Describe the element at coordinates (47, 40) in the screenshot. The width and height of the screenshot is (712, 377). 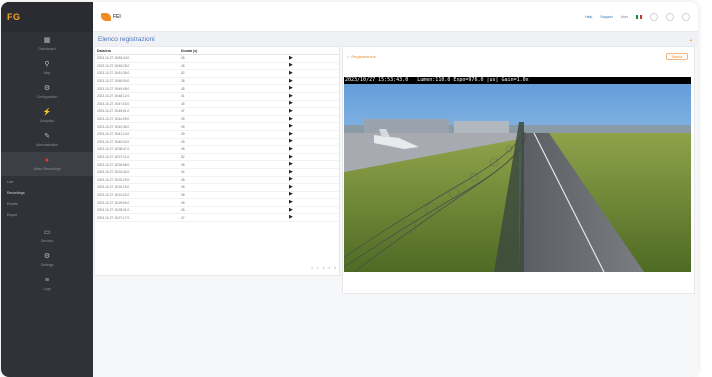
I see `dashboard-icon: ▦` at that location.